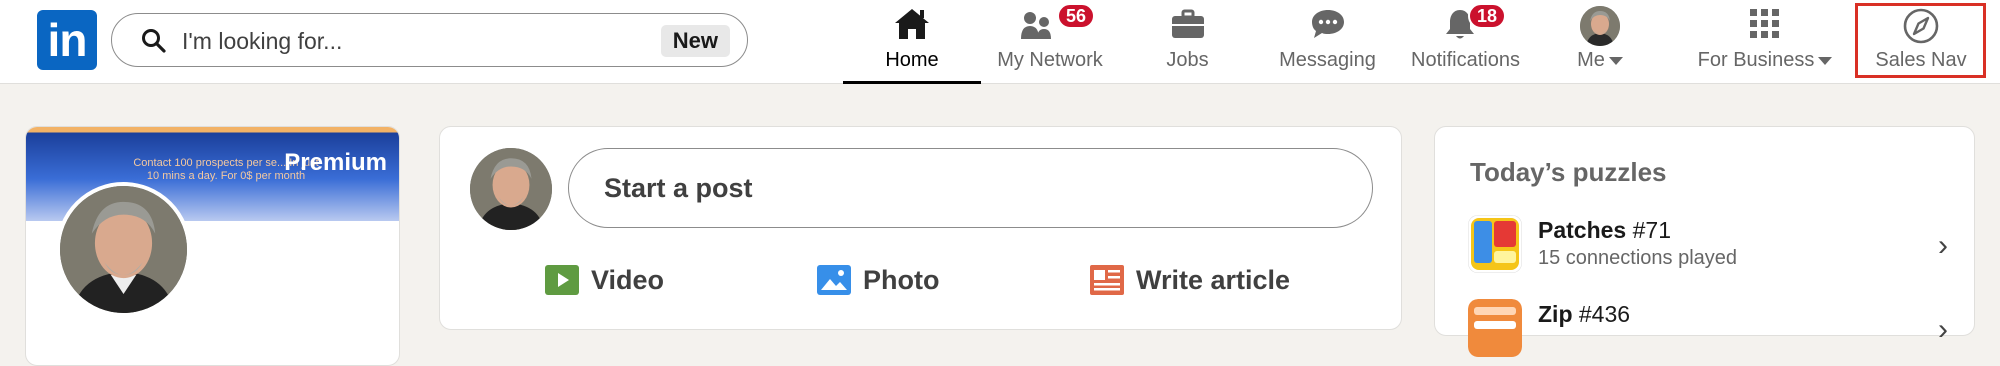  Describe the element at coordinates (628, 280) in the screenshot. I see `video-label: Video` at that location.